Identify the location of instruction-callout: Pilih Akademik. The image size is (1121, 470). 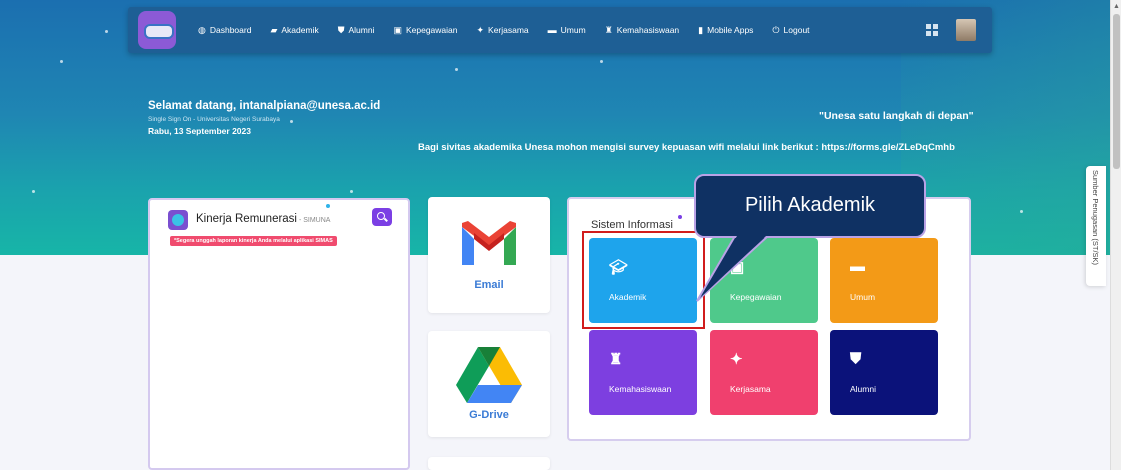
(810, 206).